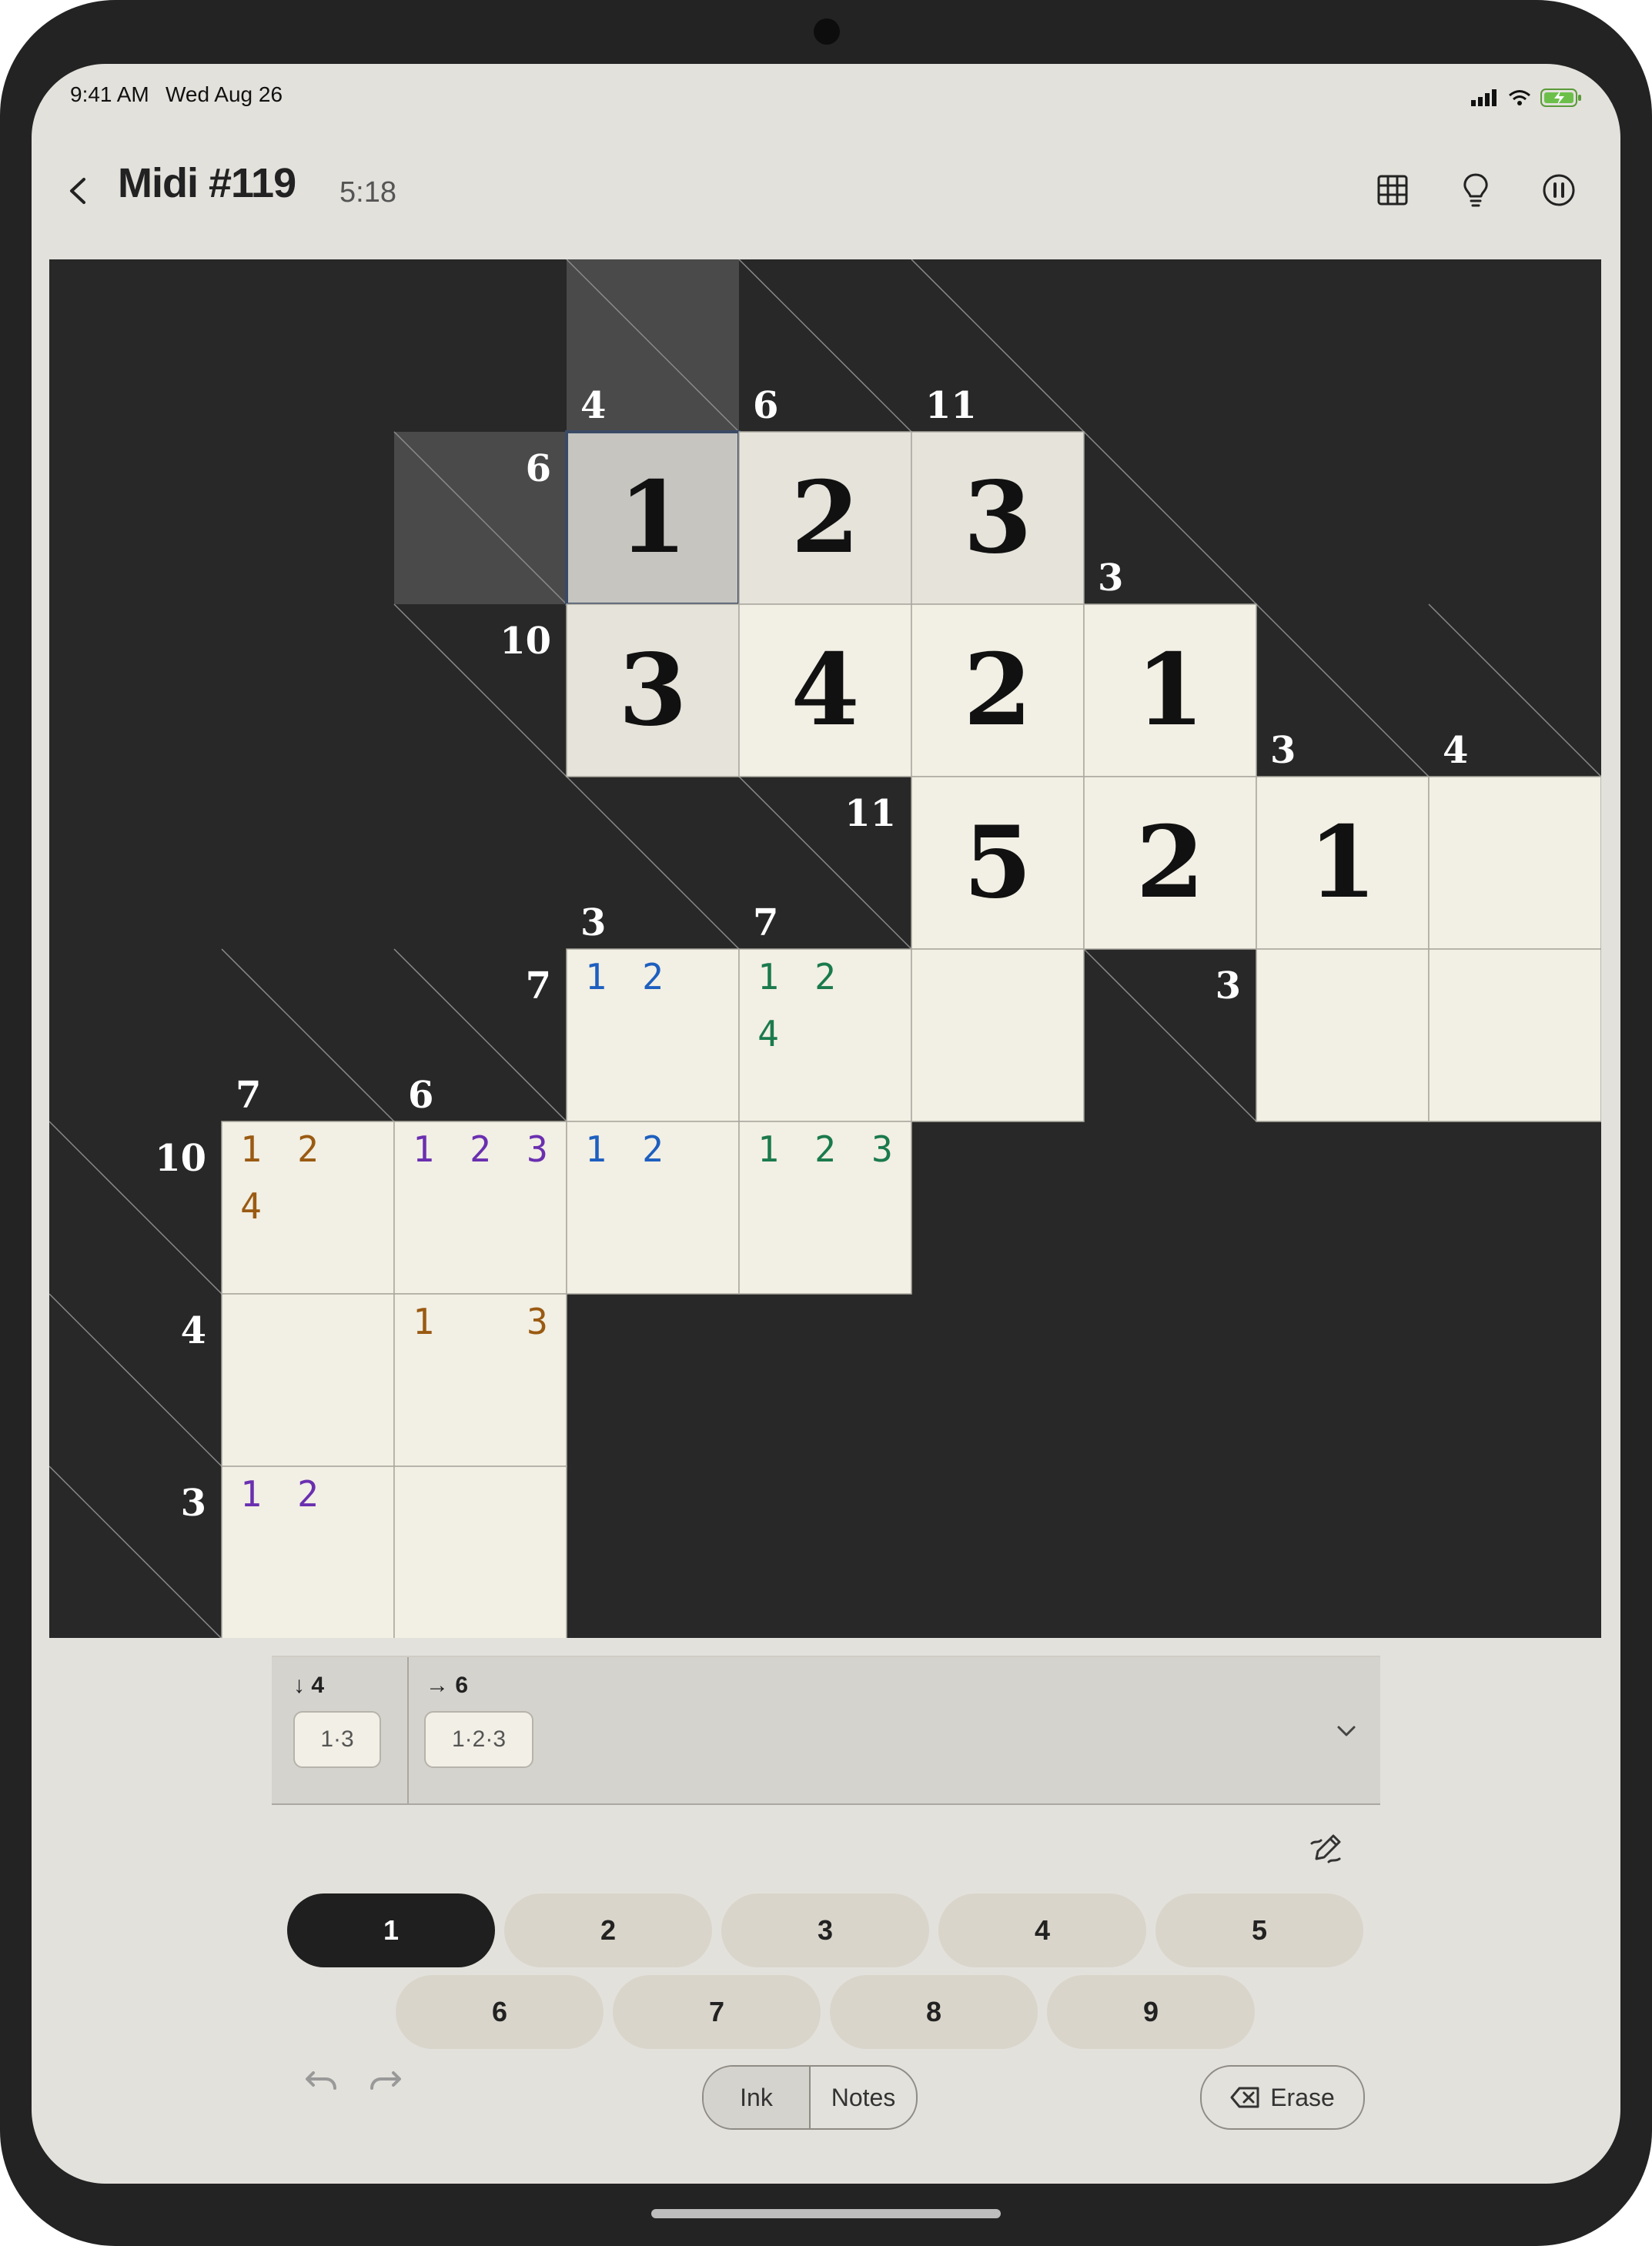 Image resolution: width=1652 pixels, height=2246 pixels. What do you see at coordinates (1519, 97) in the screenshot?
I see `wifi-icon` at bounding box center [1519, 97].